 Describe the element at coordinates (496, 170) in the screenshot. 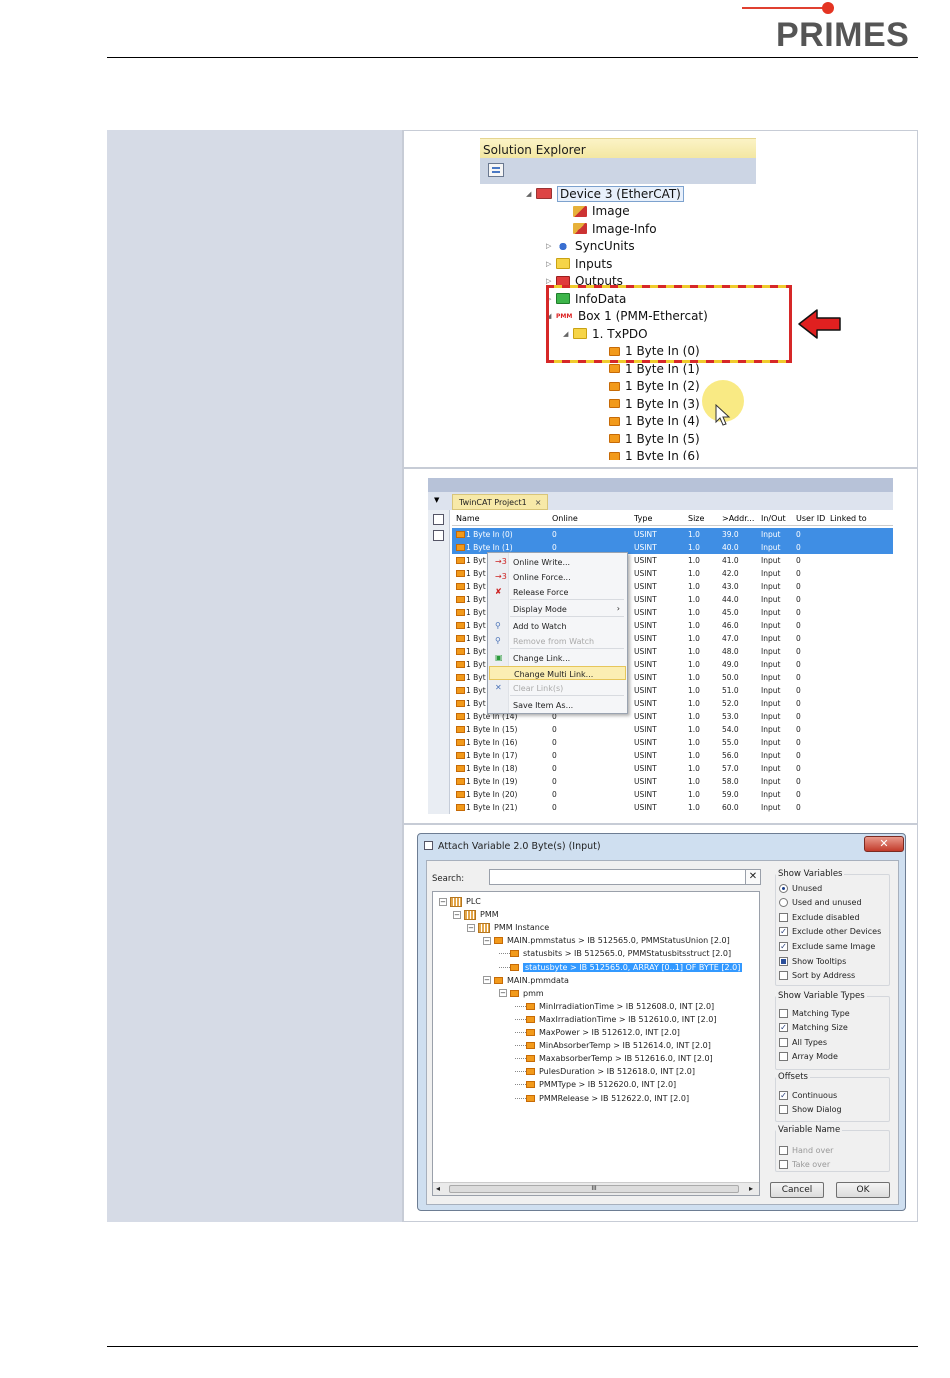

I see `properties-icon` at that location.